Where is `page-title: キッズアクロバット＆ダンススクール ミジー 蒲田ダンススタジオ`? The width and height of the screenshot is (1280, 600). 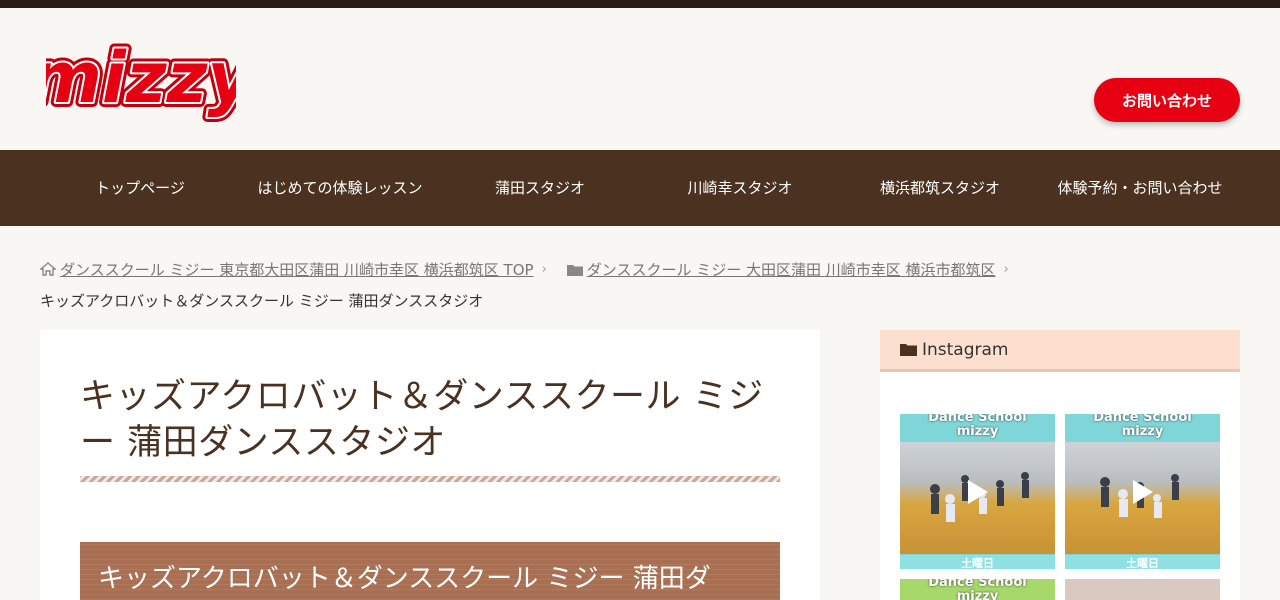 page-title: キッズアクロバット＆ダンススクール ミジー 蒲田ダンススタジオ is located at coordinates (422, 420).